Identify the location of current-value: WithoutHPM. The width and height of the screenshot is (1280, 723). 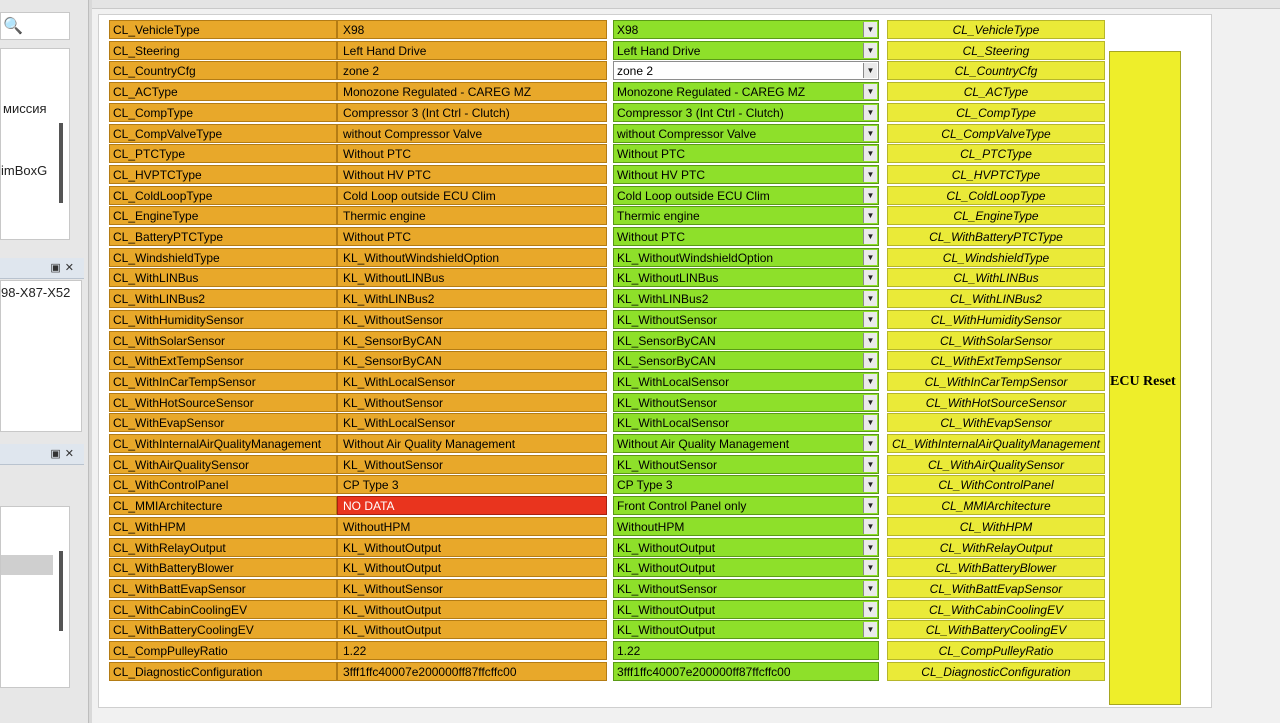
(472, 526).